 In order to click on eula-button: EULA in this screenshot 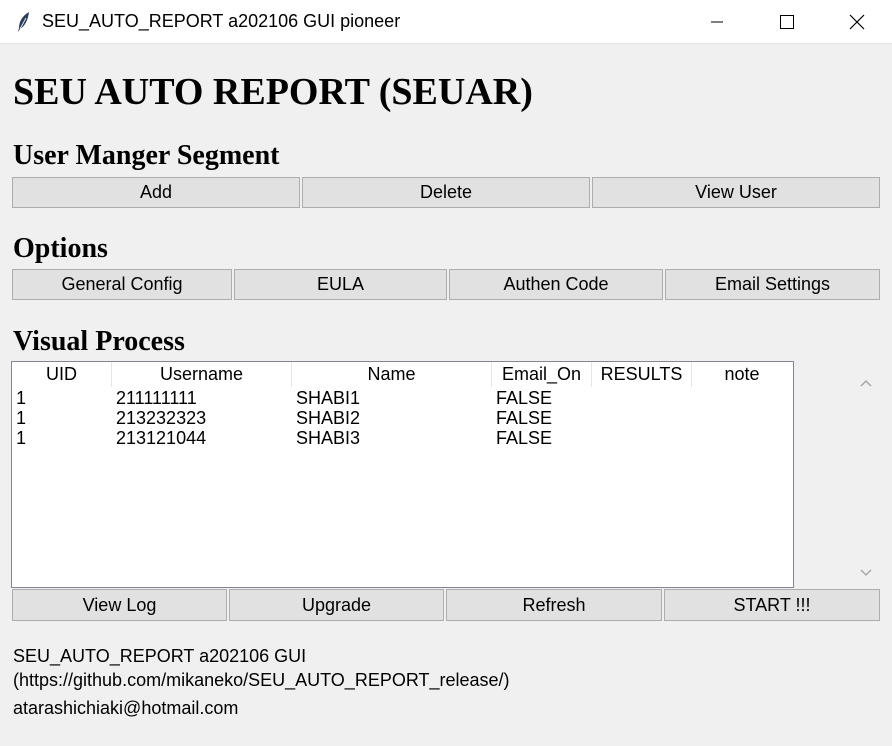, I will do `click(340, 284)`.